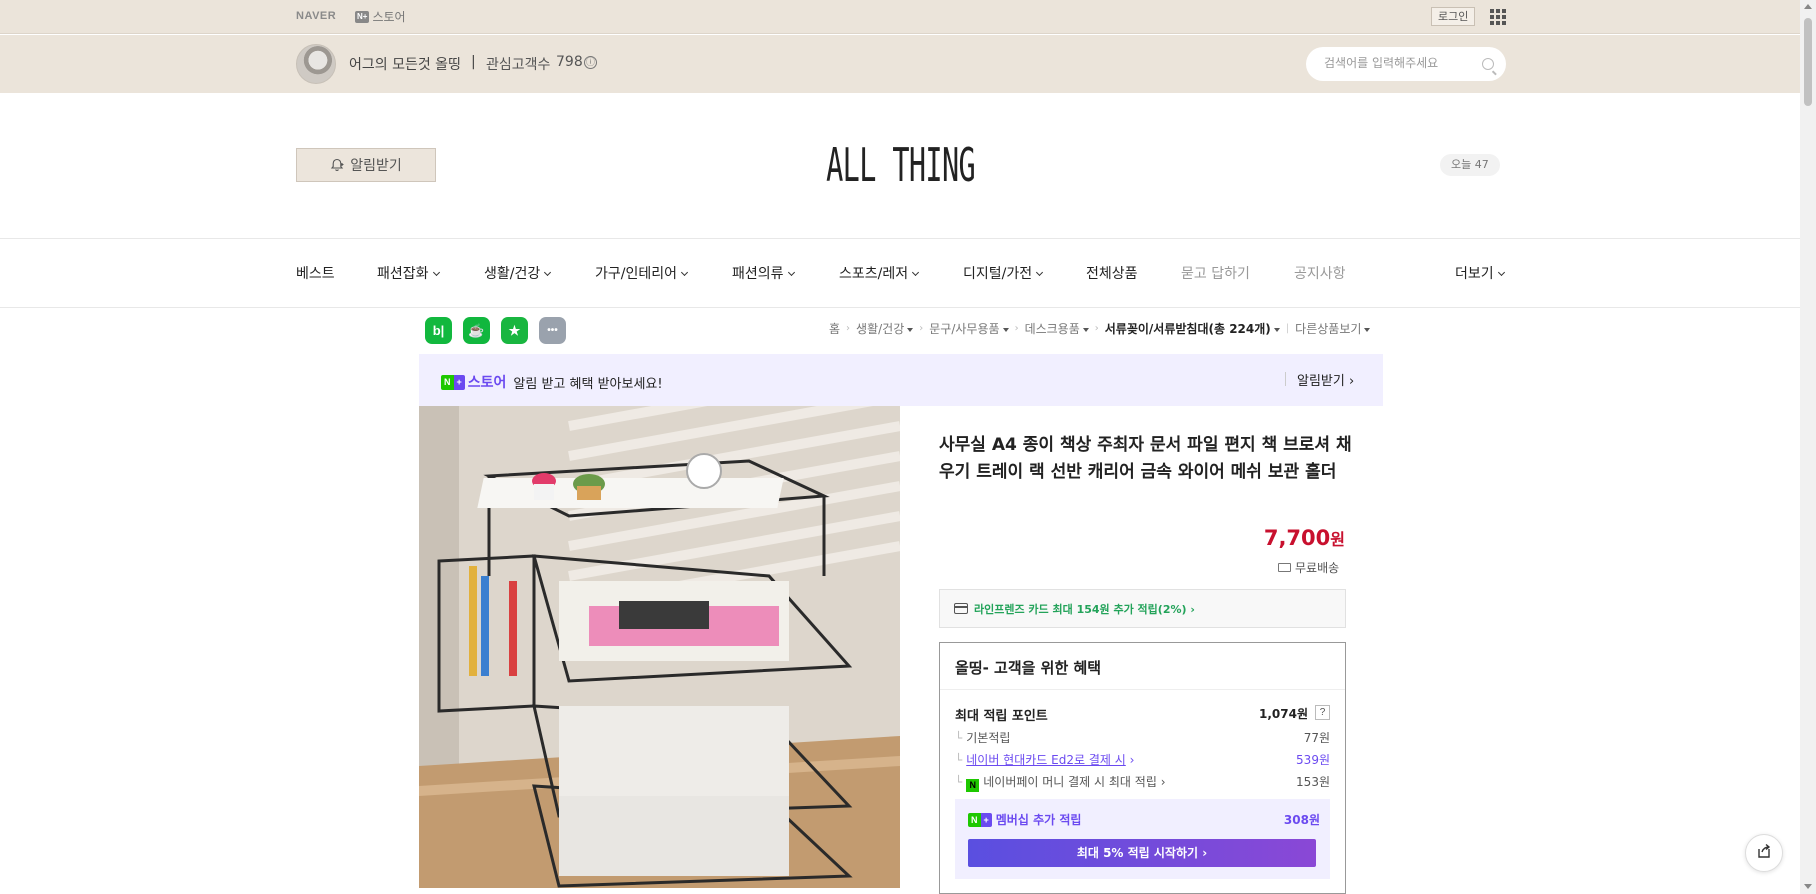 The height and width of the screenshot is (894, 1816). I want to click on basic-points-row: └ 기본적립 77원, so click(1142, 737).